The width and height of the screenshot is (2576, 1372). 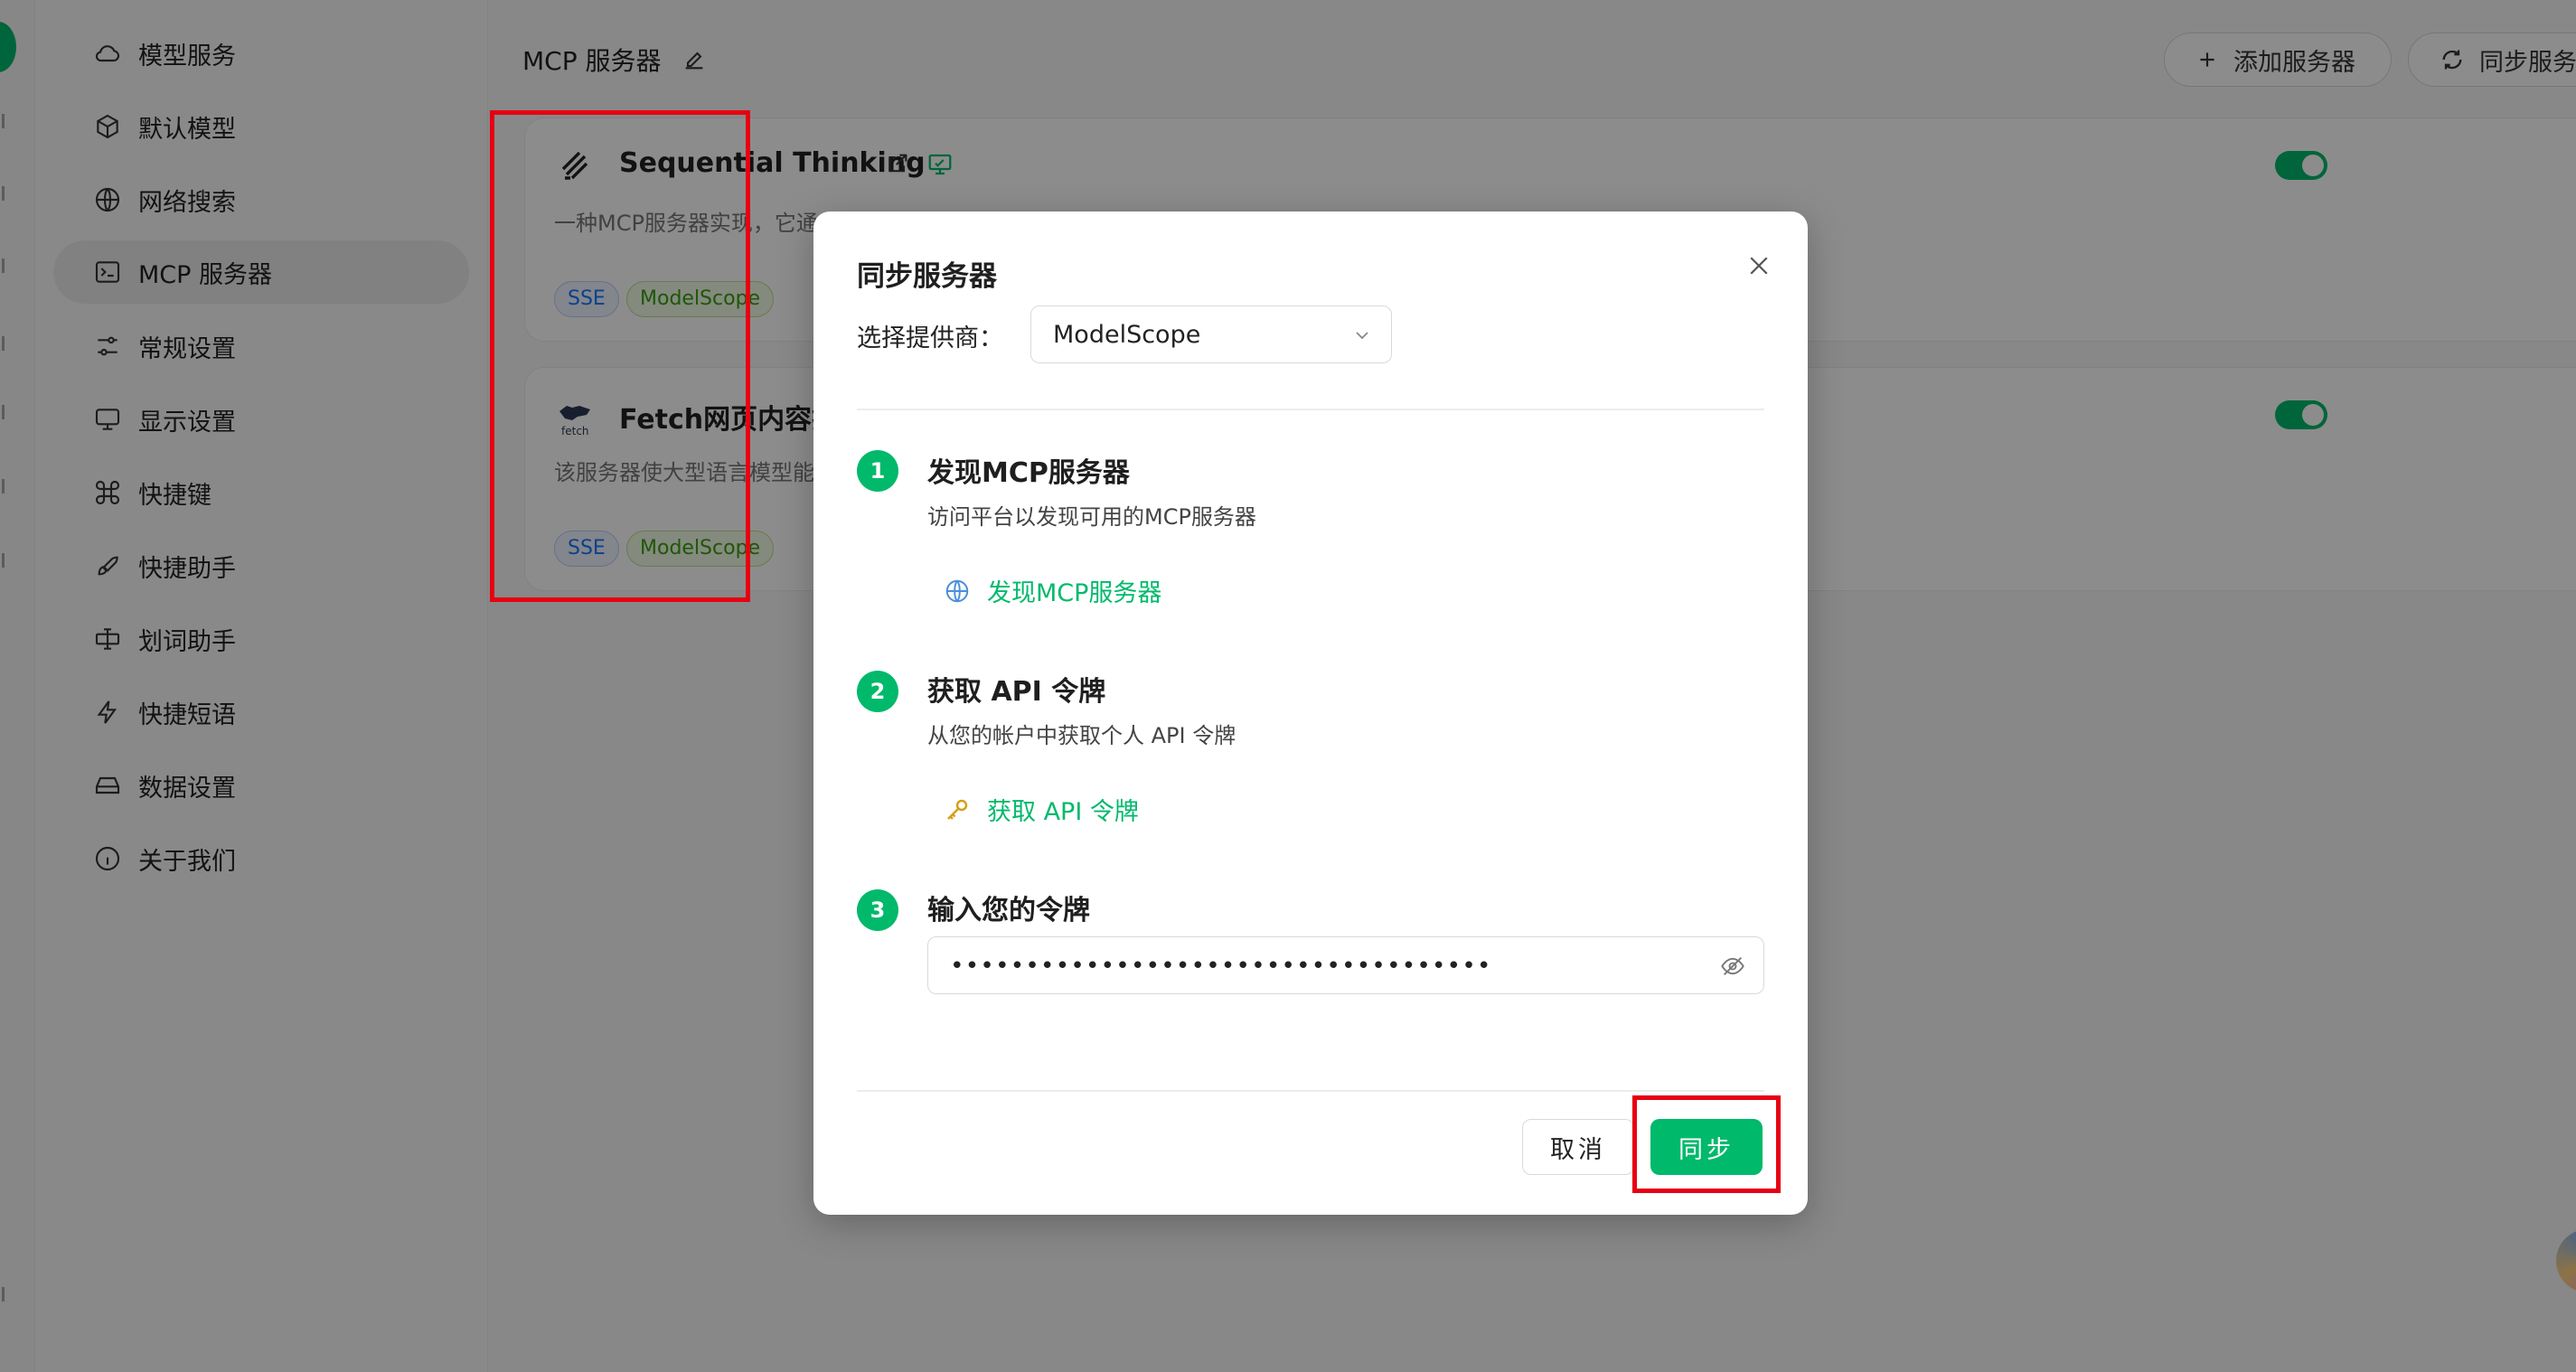 I want to click on step-description: 访问平台以发现可用的MCP服务器, so click(x=1091, y=517).